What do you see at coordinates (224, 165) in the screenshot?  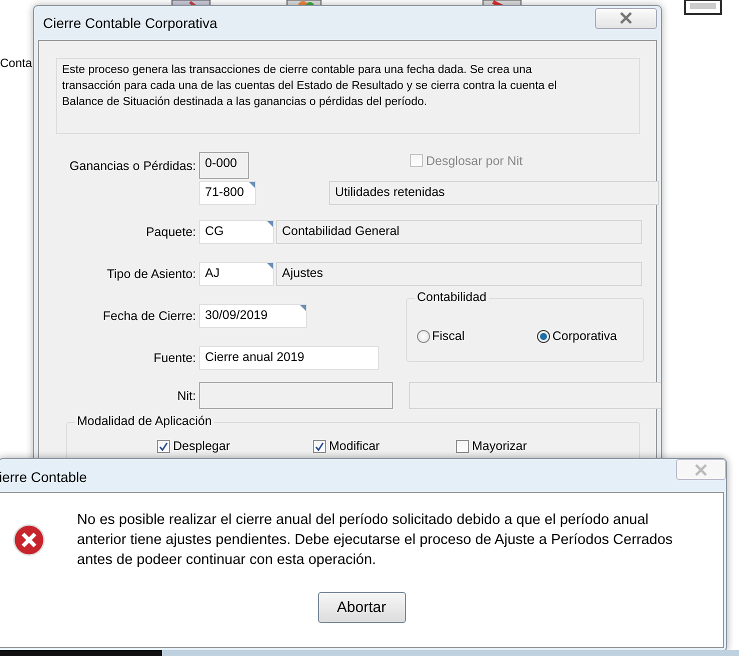 I see `prefix-field: 0-000` at bounding box center [224, 165].